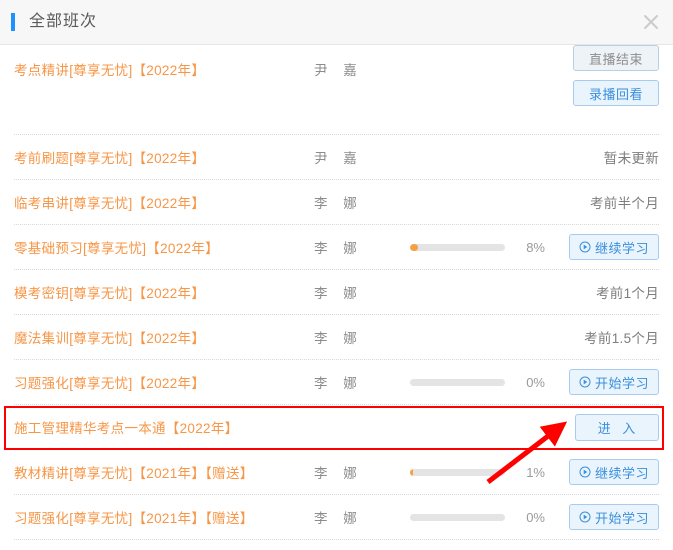  I want to click on course-row: 习题强化[尊享无忧]【2021年】【赠送】李 娜 0% 开始学习, so click(336, 517).